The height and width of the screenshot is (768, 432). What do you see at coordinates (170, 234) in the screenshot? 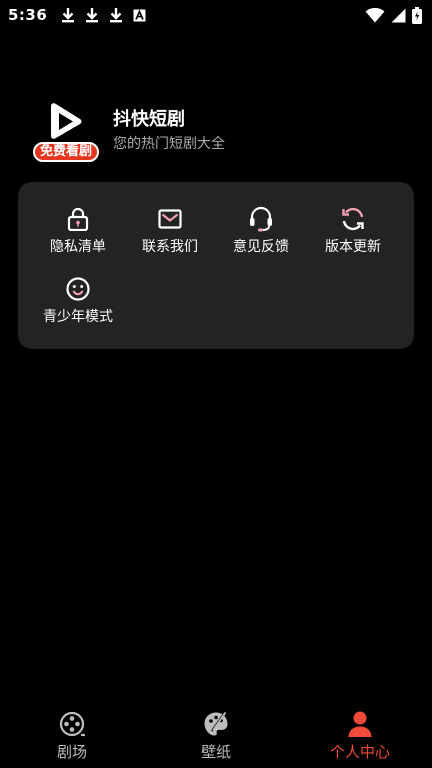
I see `contact-us-button: 联系我们` at bounding box center [170, 234].